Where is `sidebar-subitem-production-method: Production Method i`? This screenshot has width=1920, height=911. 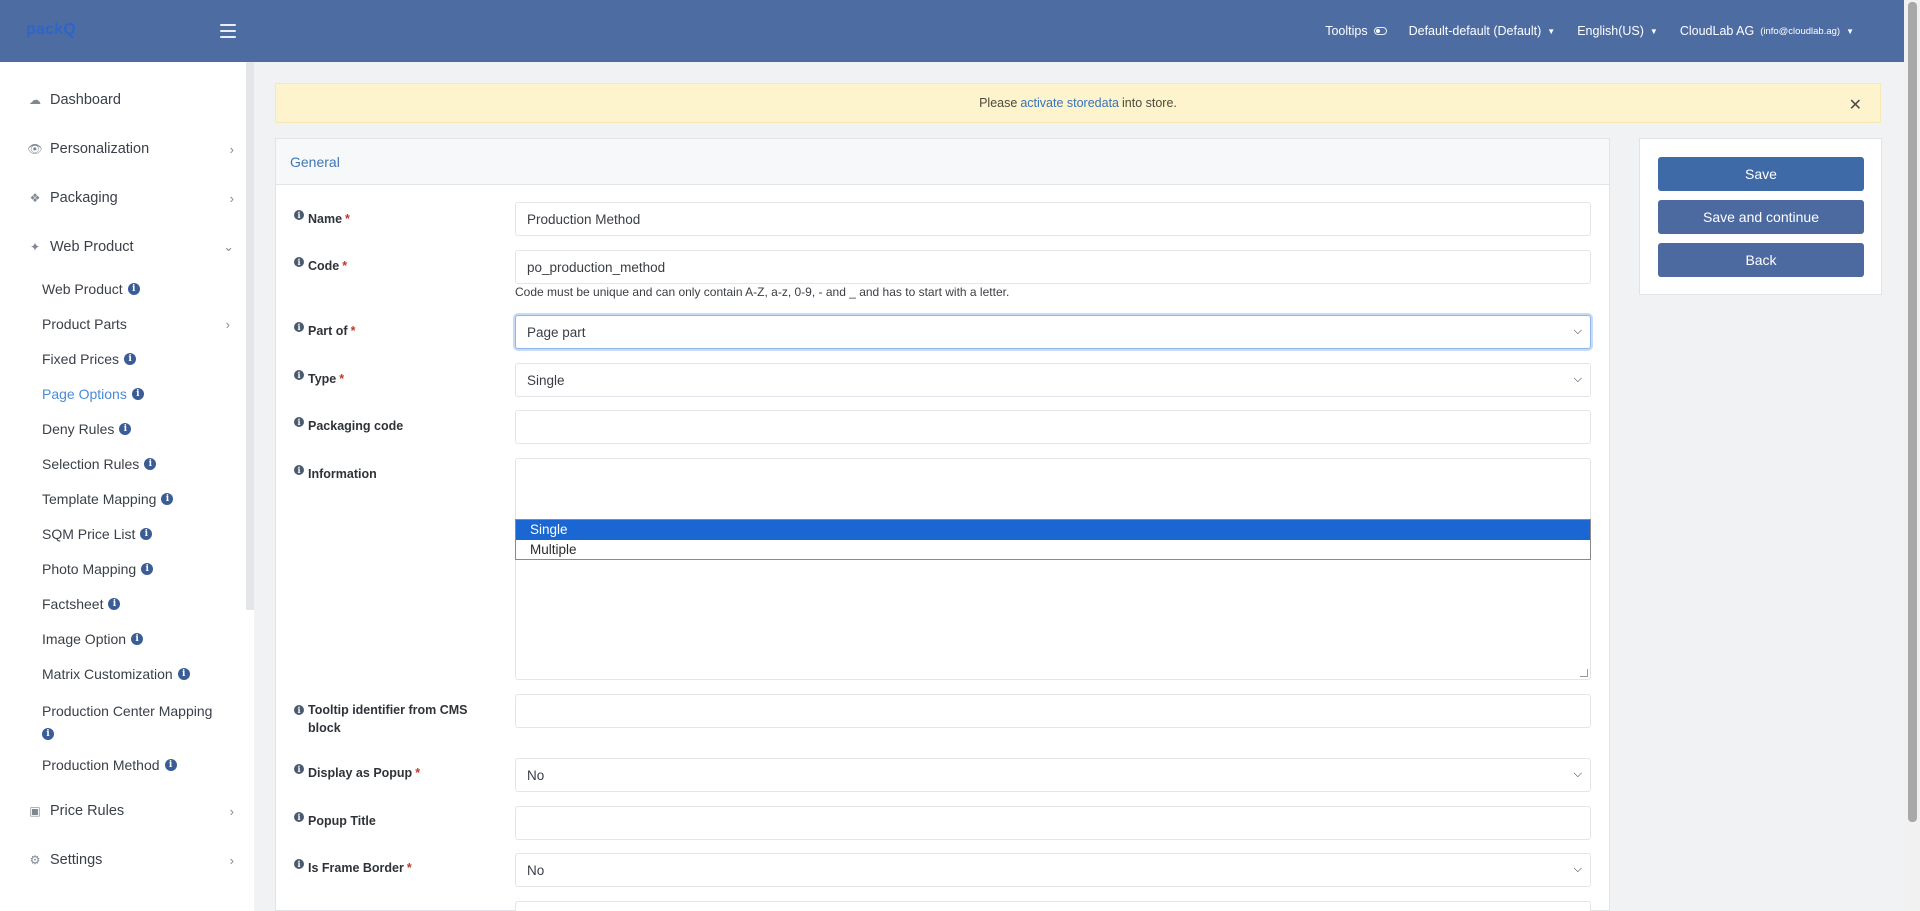
sidebar-subitem-production-method: Production Method i is located at coordinates (136, 765).